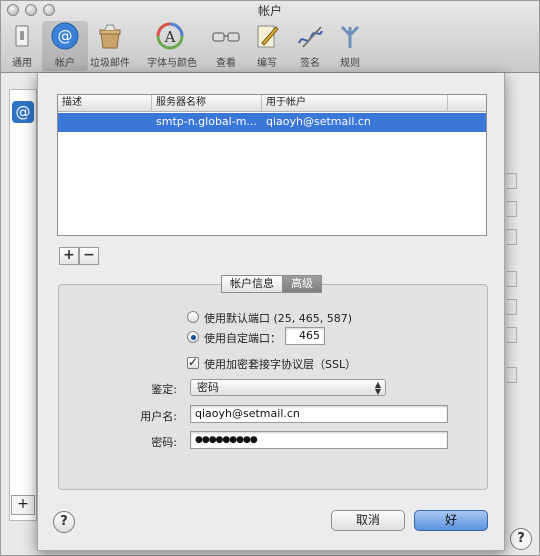 The width and height of the screenshot is (540, 556). I want to click on auth-select: 密码 ▲ ▼, so click(288, 387).